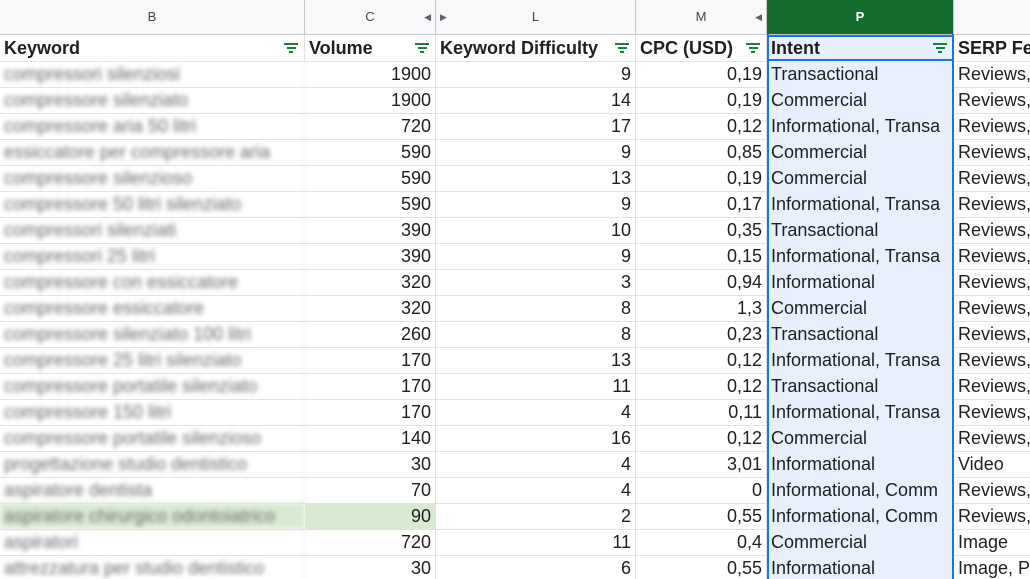 The height and width of the screenshot is (579, 1030). I want to click on keyword-cell: progettazione studio dentistico, so click(152, 464).